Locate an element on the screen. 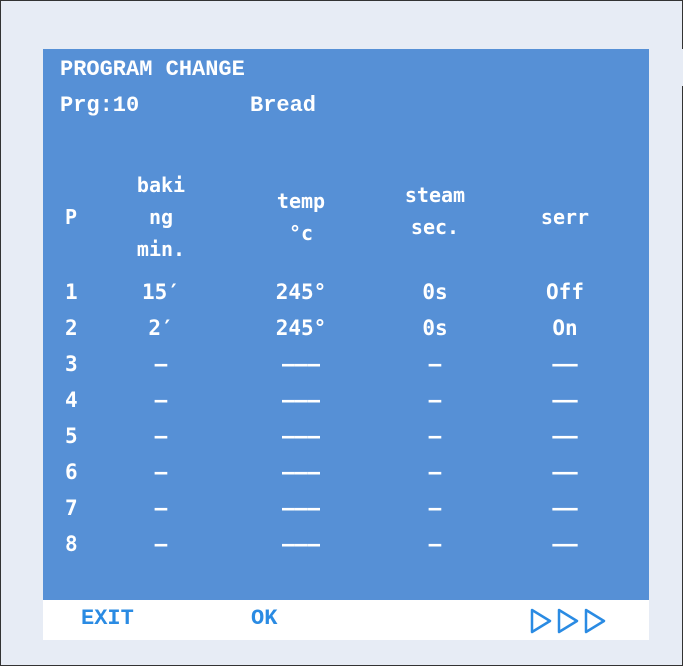 The height and width of the screenshot is (666, 683). exit-button: EXIT is located at coordinates (107, 618).